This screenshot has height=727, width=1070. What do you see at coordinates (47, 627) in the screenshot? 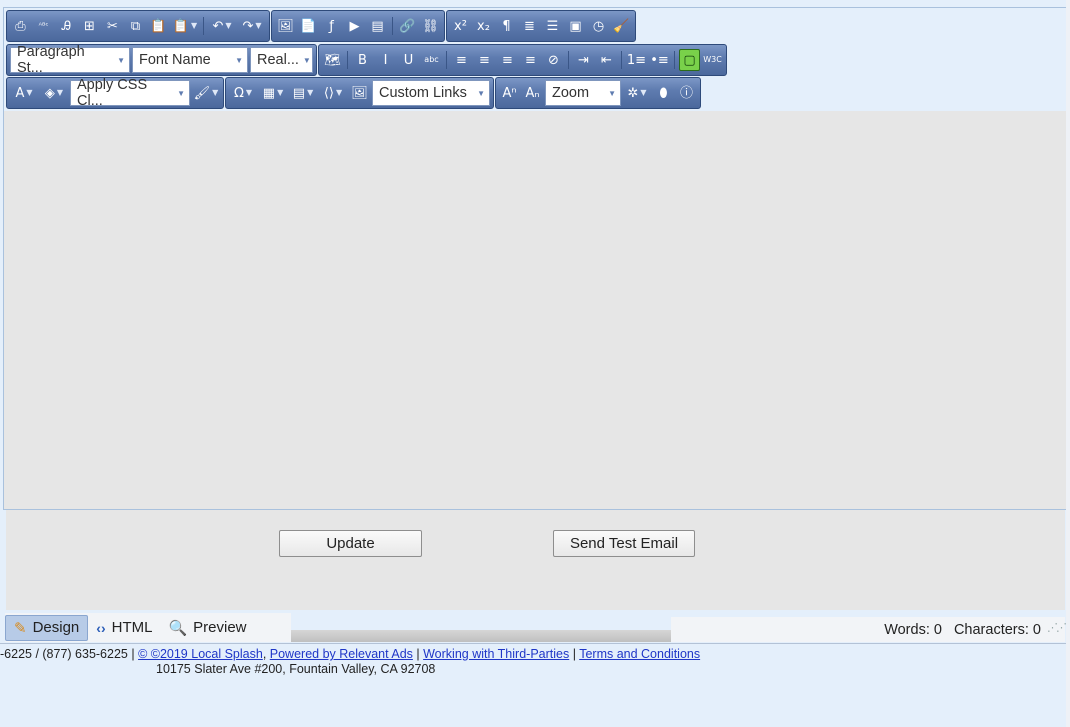
I see `tab-design: ✎ Design` at bounding box center [47, 627].